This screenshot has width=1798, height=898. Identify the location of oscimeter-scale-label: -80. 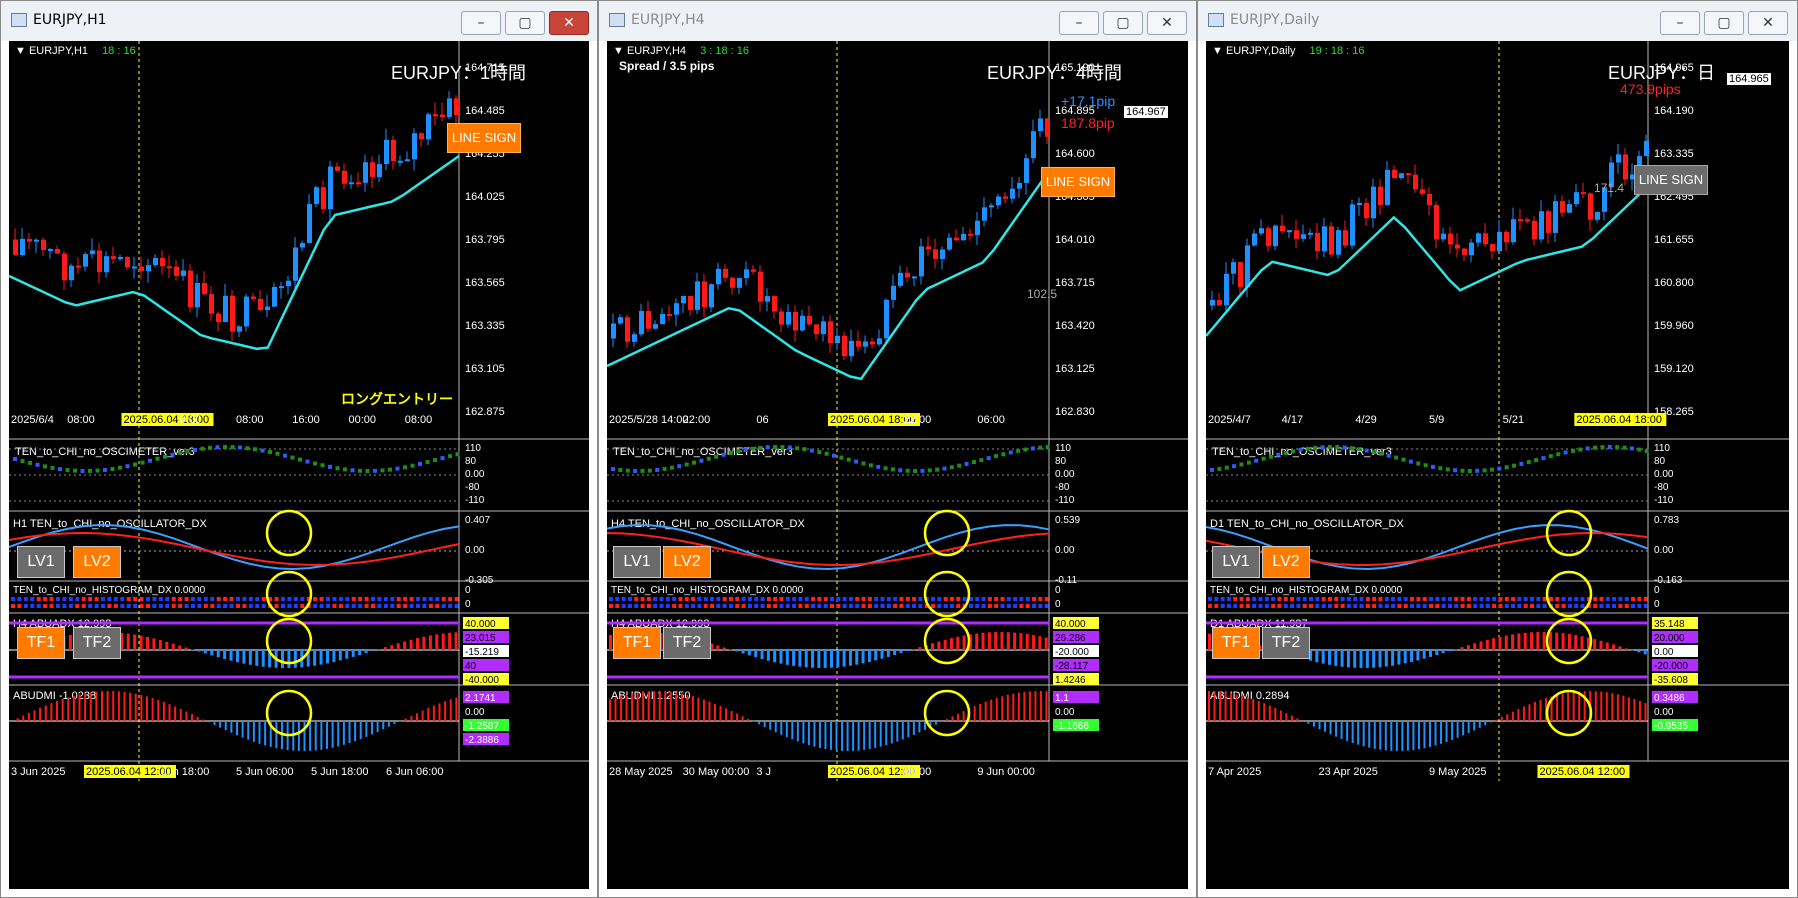
(1661, 487).